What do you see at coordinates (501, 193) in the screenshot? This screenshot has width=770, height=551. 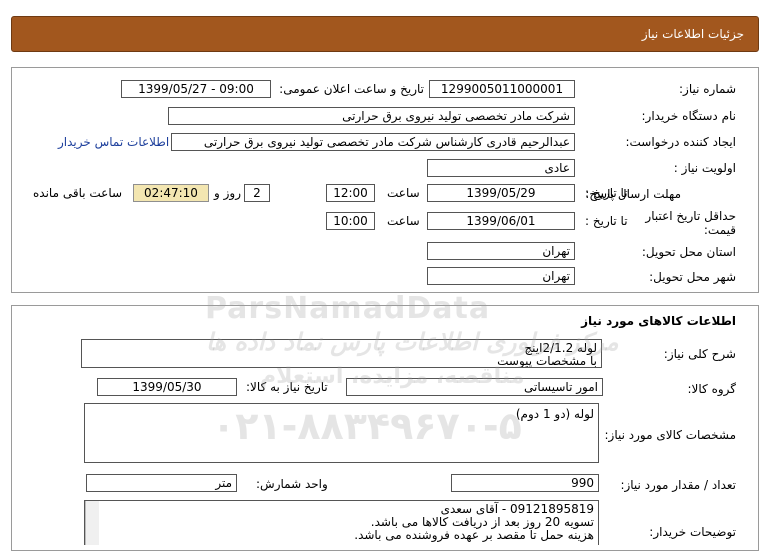 I see `deadline-date-field: 1399/05/29` at bounding box center [501, 193].